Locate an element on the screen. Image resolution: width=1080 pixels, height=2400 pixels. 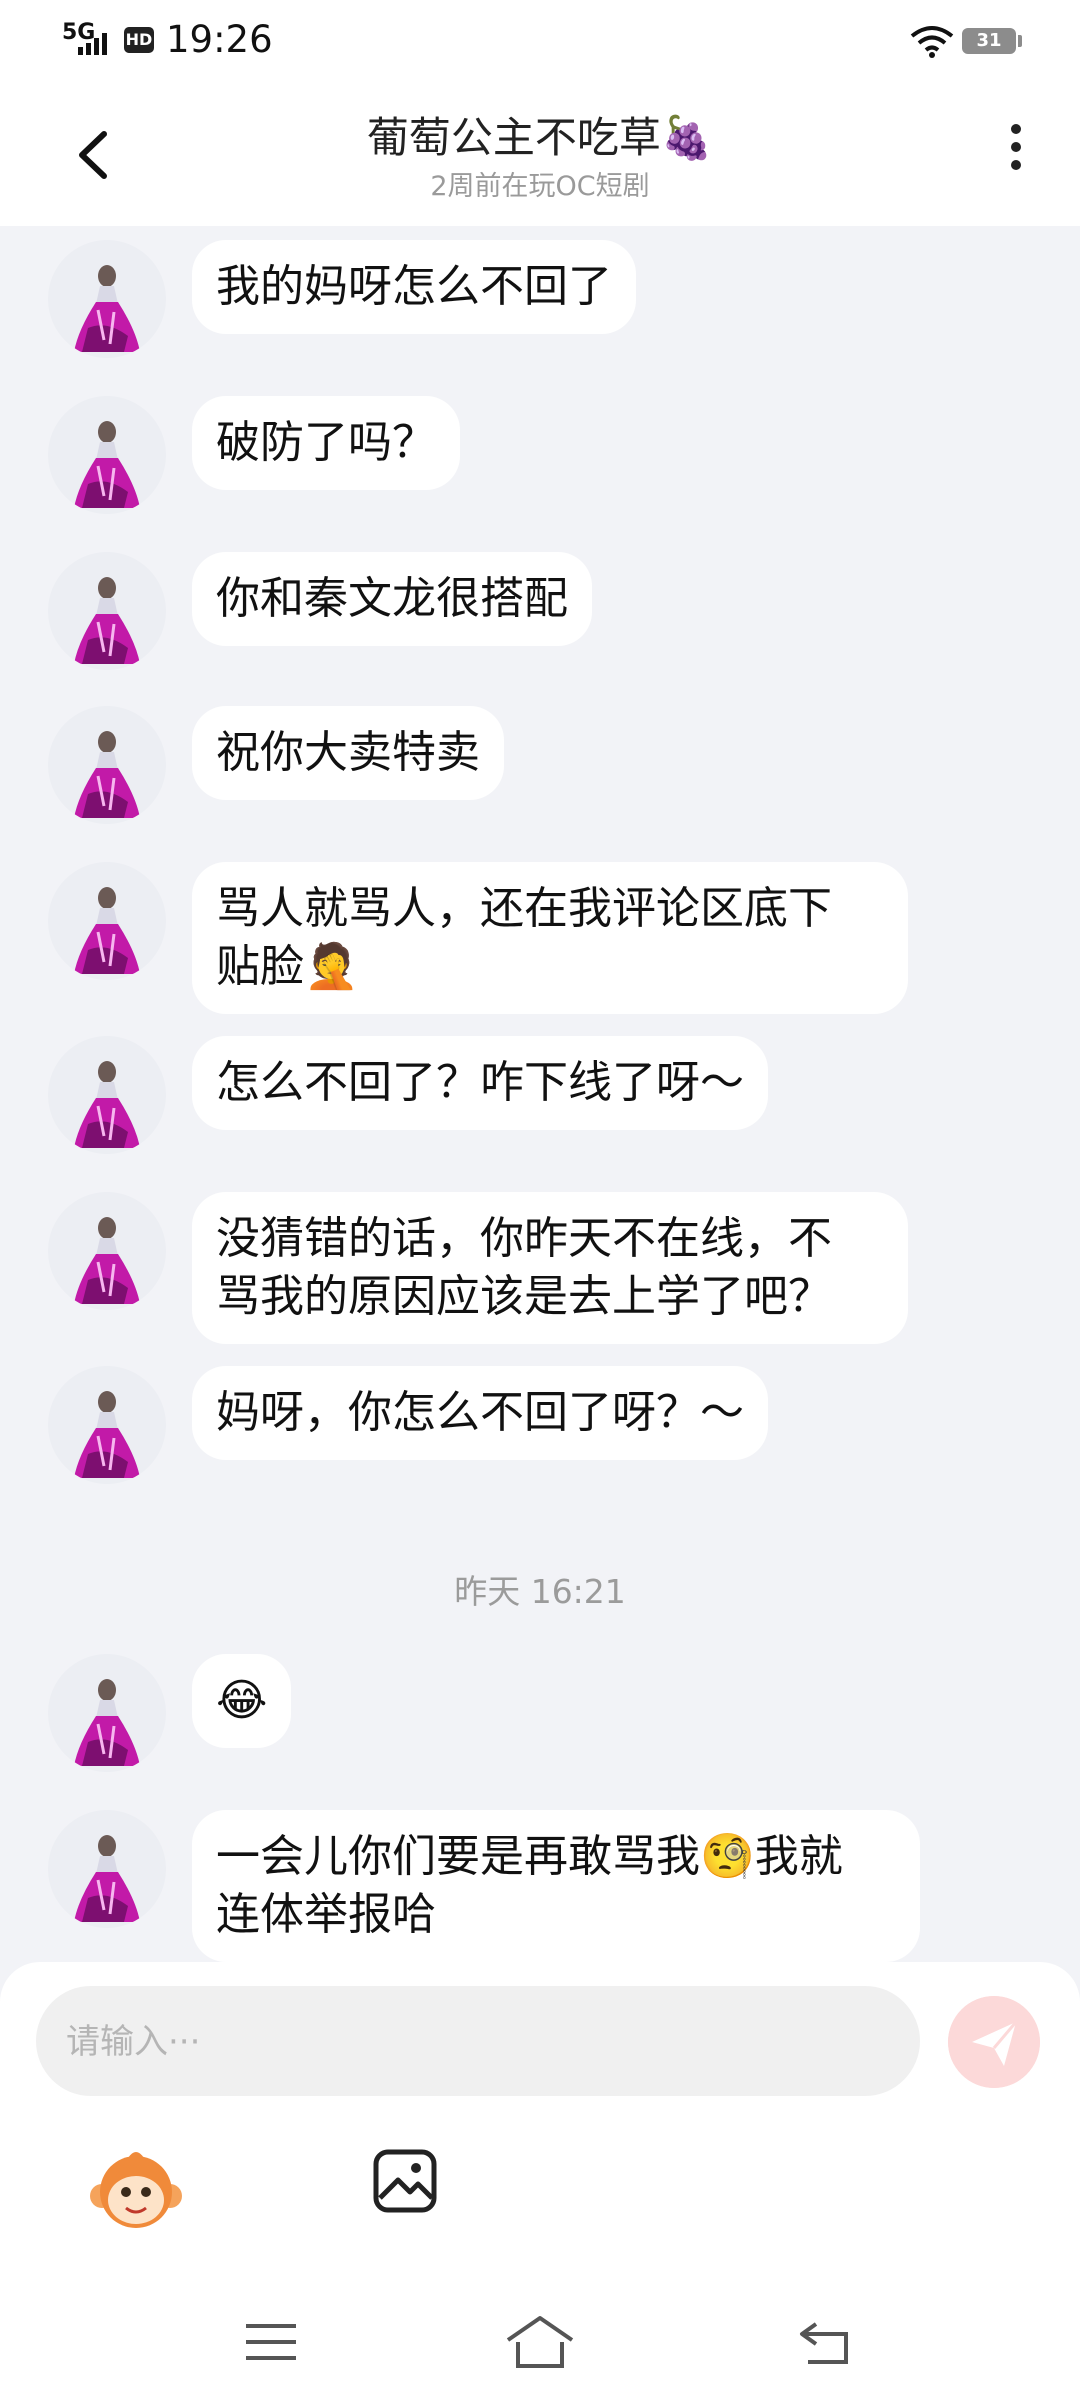
battery-icon: 31 is located at coordinates (989, 41).